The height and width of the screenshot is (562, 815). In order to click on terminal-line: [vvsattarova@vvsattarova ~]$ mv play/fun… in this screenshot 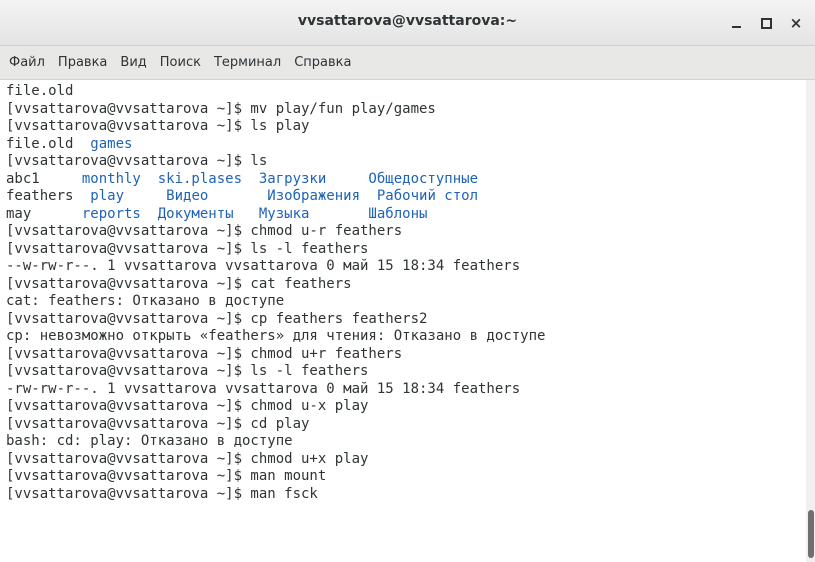, I will do `click(221, 108)`.